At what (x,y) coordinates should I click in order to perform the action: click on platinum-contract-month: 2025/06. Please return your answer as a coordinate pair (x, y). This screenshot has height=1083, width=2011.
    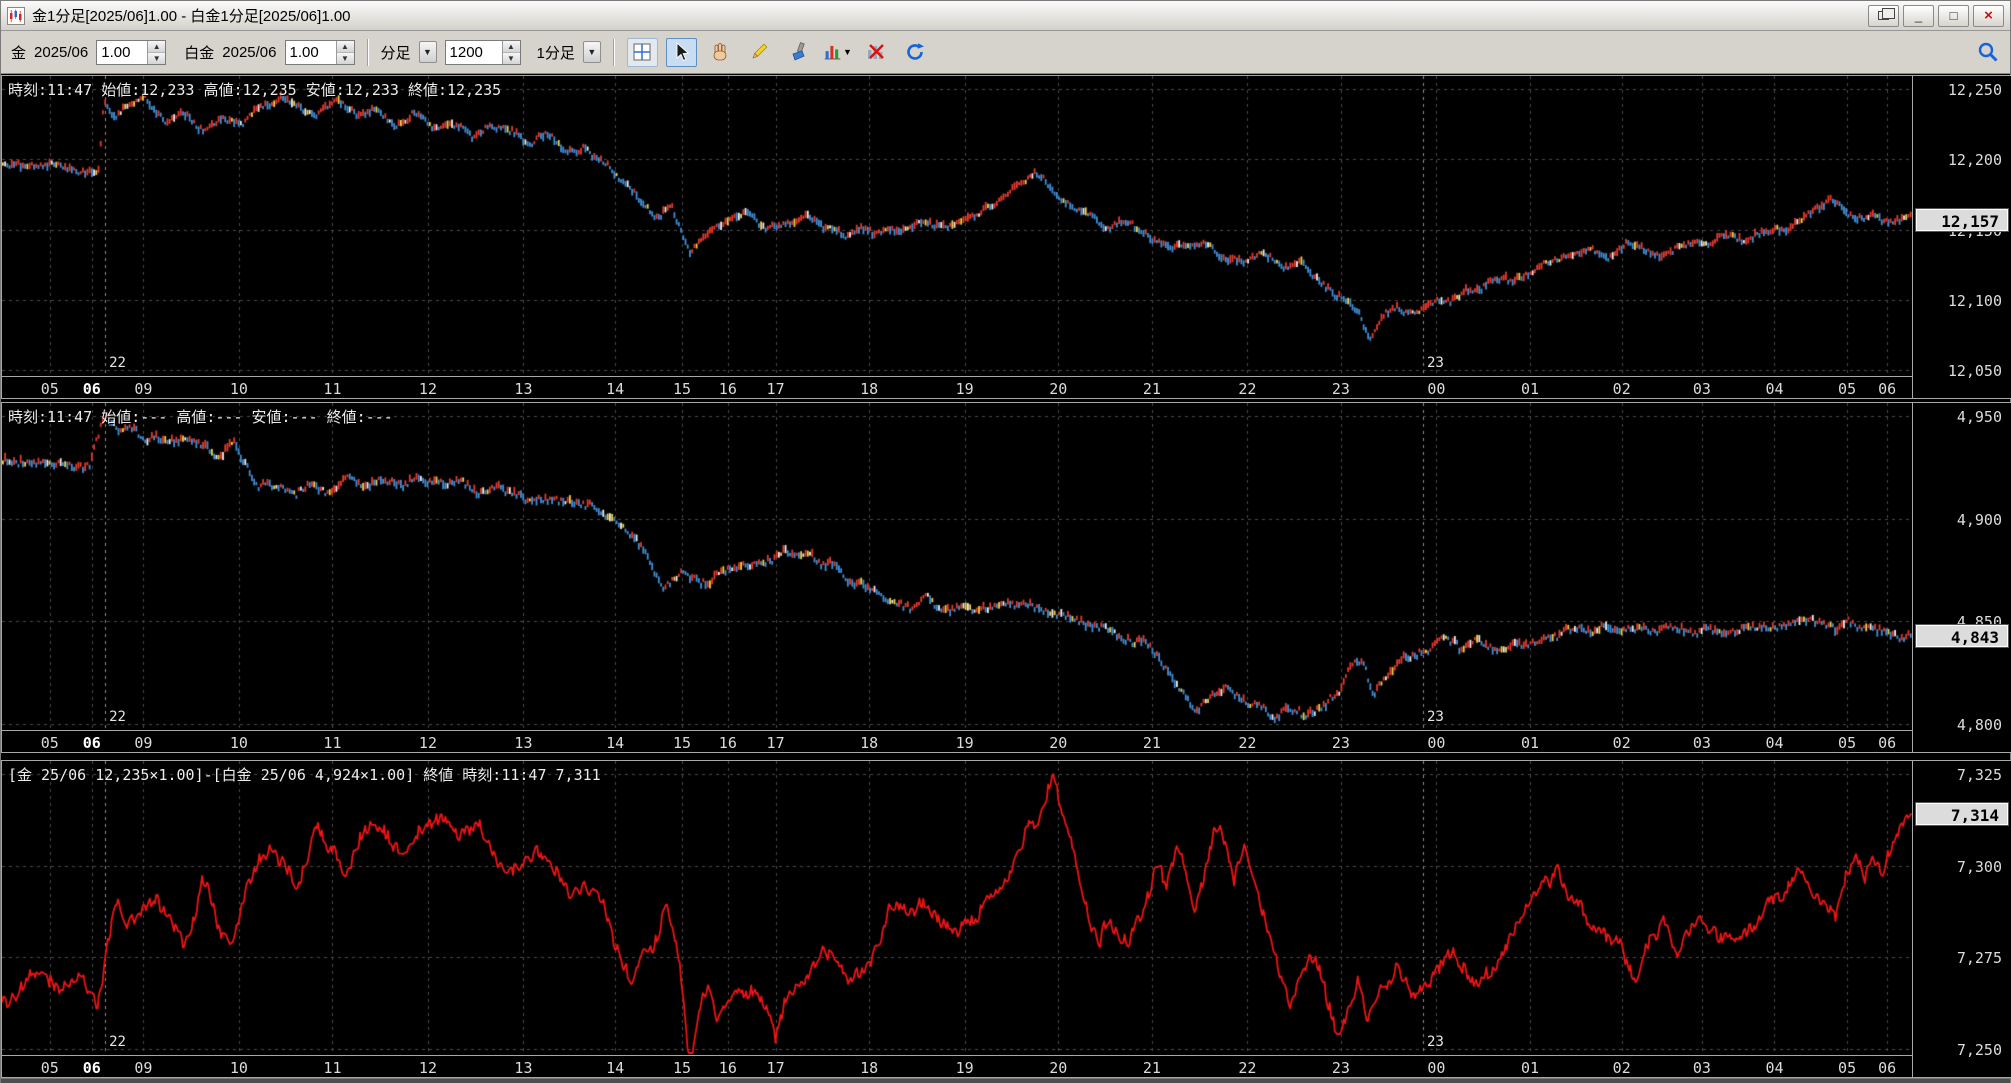
    Looking at the image, I should click on (249, 52).